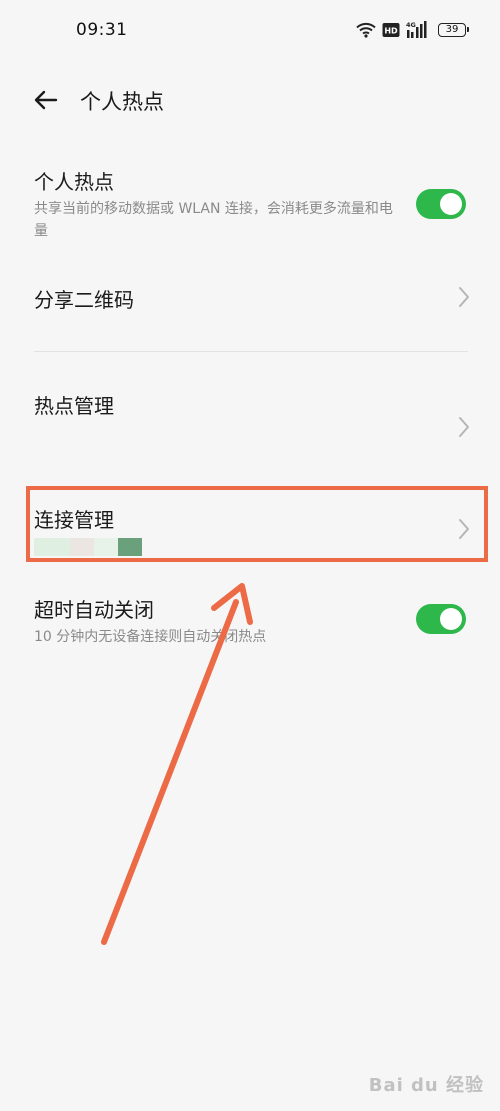 The height and width of the screenshot is (1111, 500). What do you see at coordinates (177, 764) in the screenshot?
I see `annotation-arrow` at bounding box center [177, 764].